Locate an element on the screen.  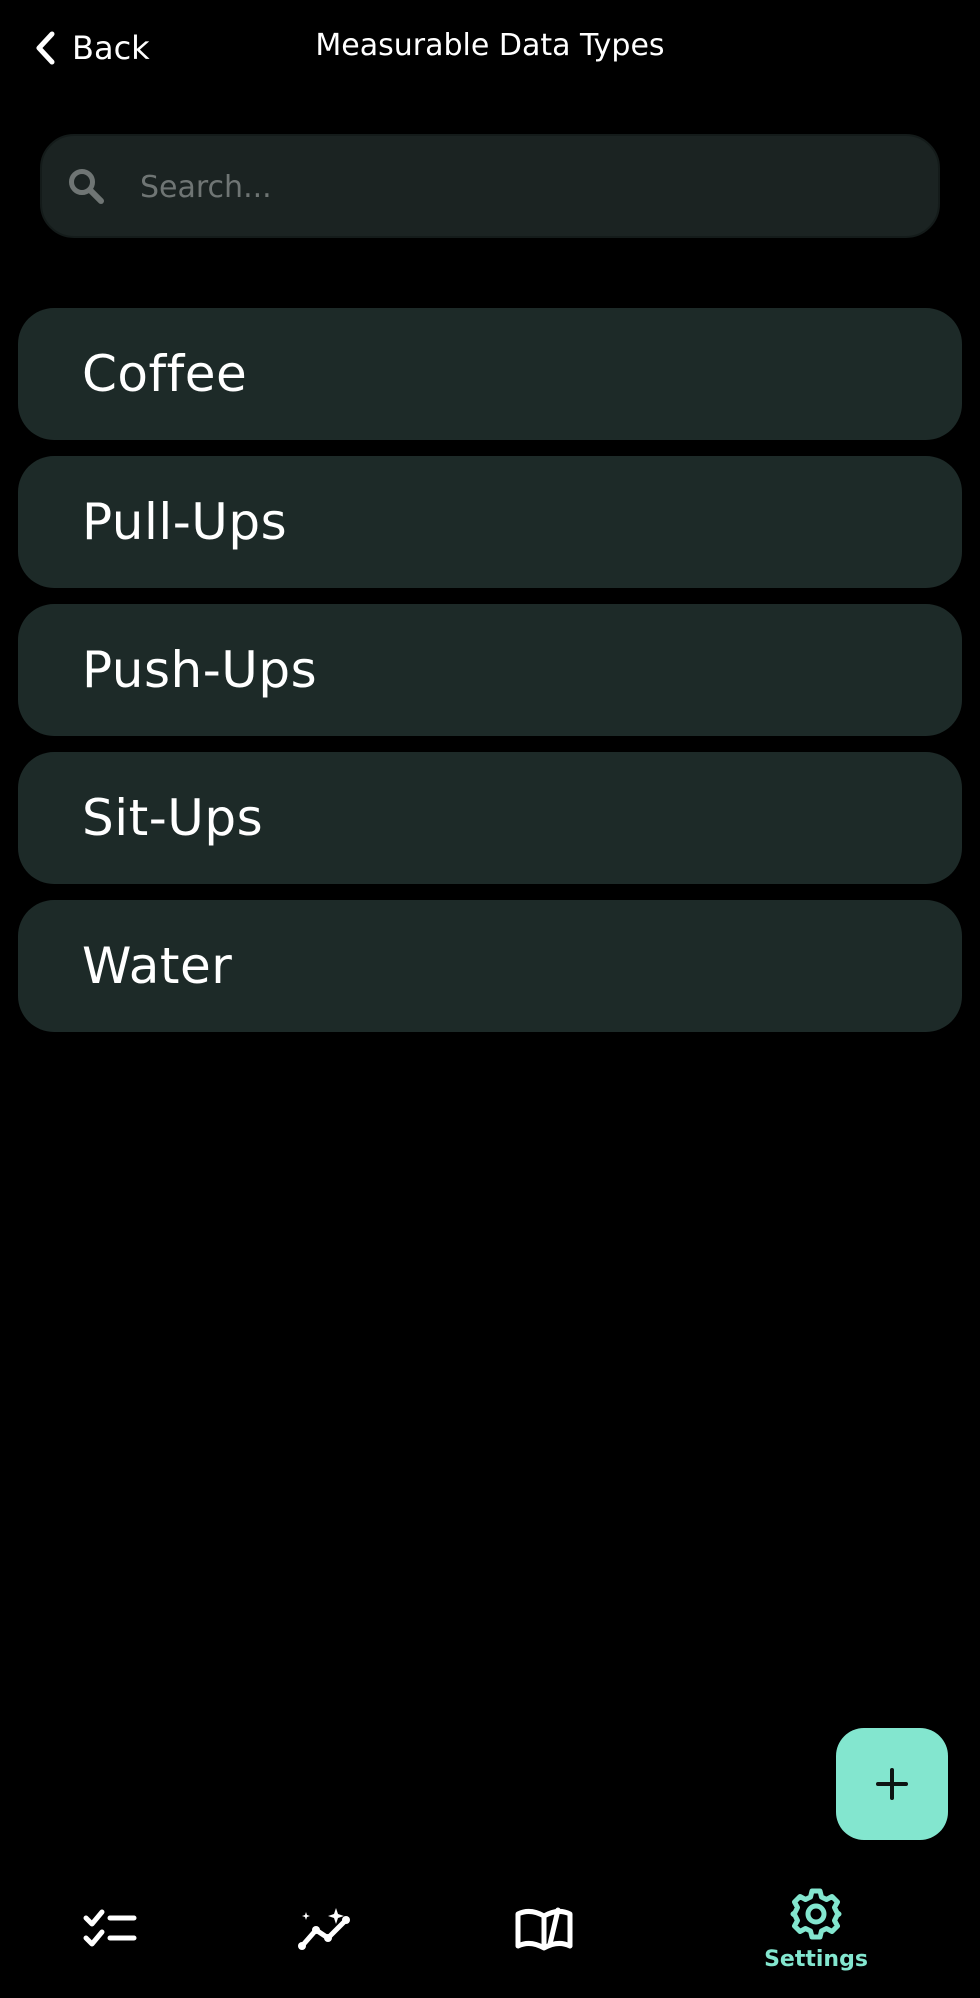
search-box is located at coordinates (490, 186).